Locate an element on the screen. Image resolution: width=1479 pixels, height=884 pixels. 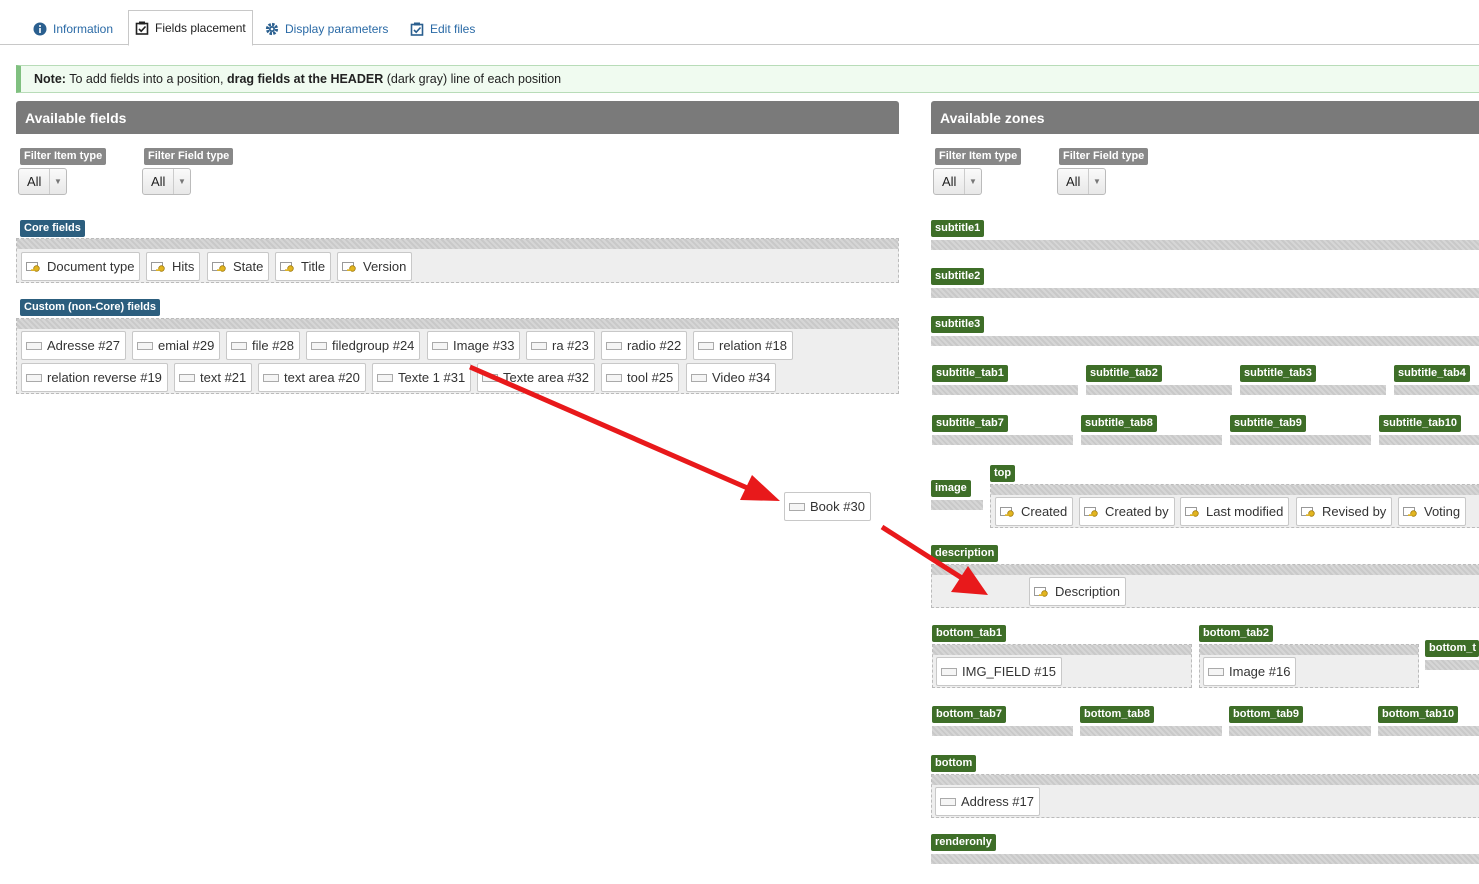
field-label: Video #34 is located at coordinates (741, 377).